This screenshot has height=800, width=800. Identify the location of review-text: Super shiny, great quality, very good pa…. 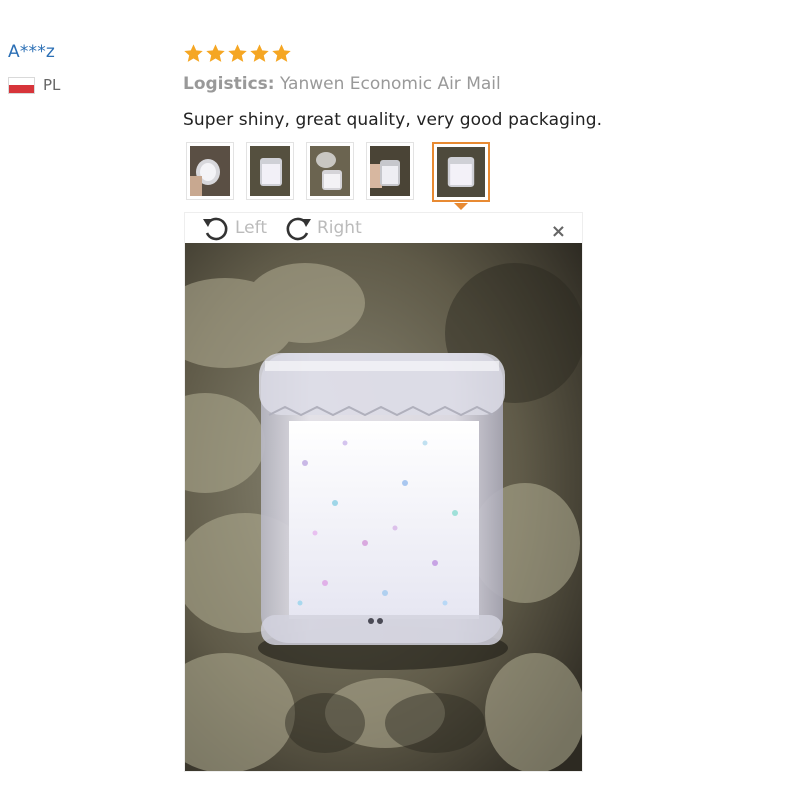
(393, 120).